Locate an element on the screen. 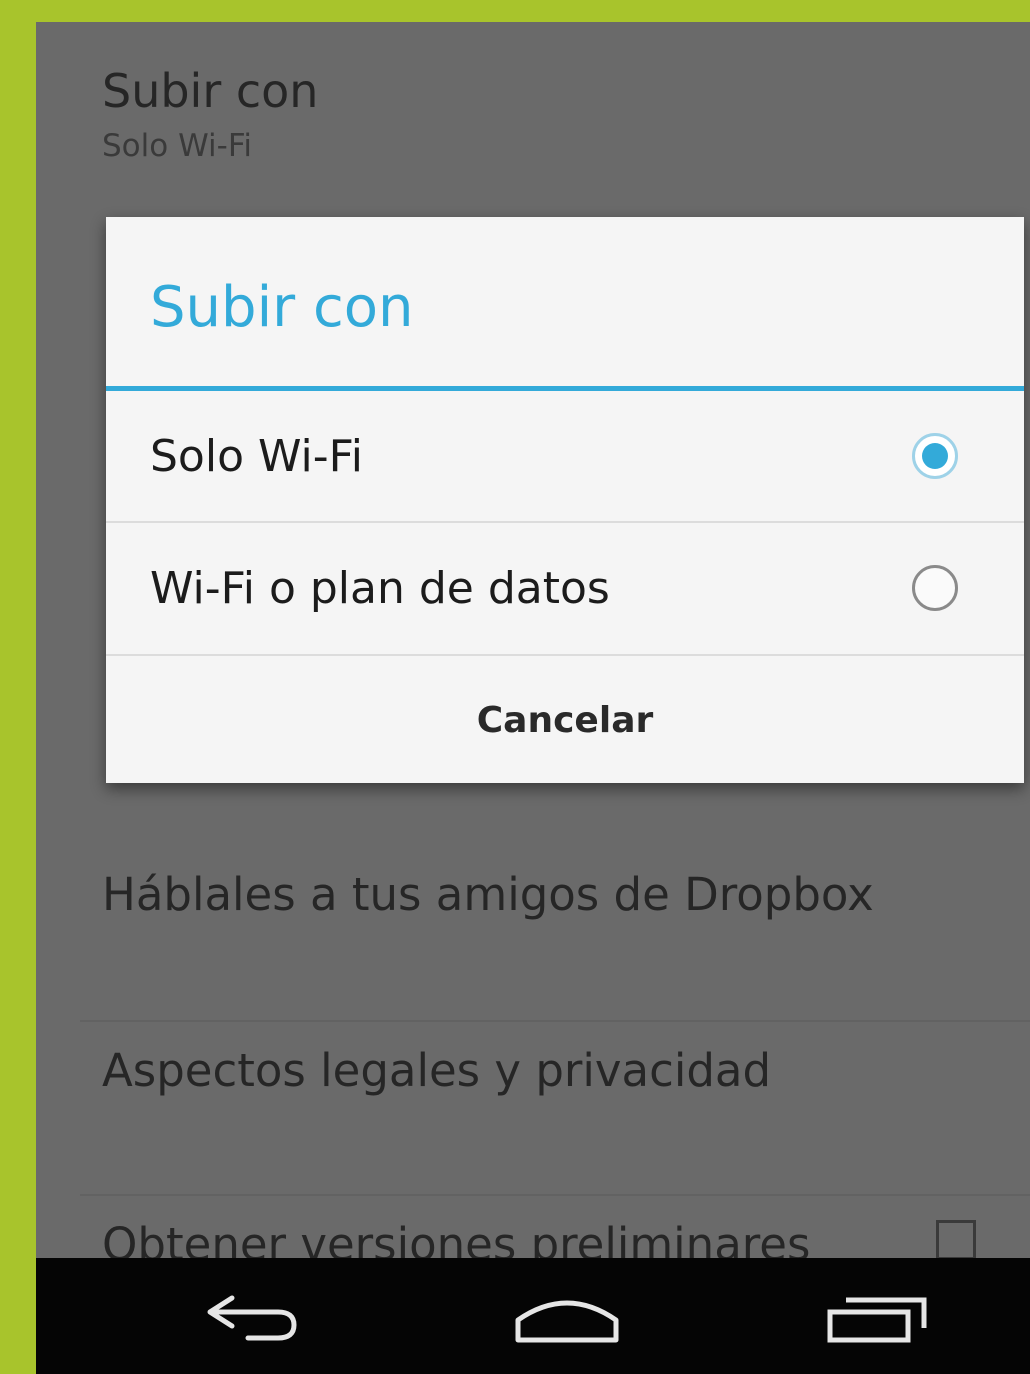 The height and width of the screenshot is (1374, 1030). radio-unselected-icon is located at coordinates (935, 588).